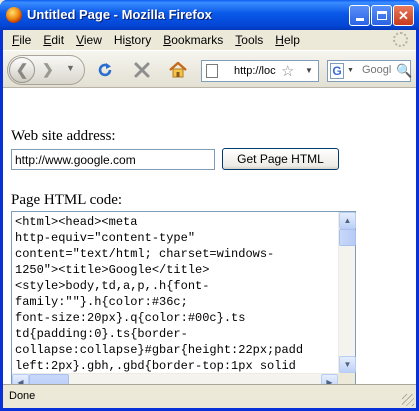 The image size is (419, 411). What do you see at coordinates (347, 237) in the screenshot?
I see `vertical-scroll-thumb` at bounding box center [347, 237].